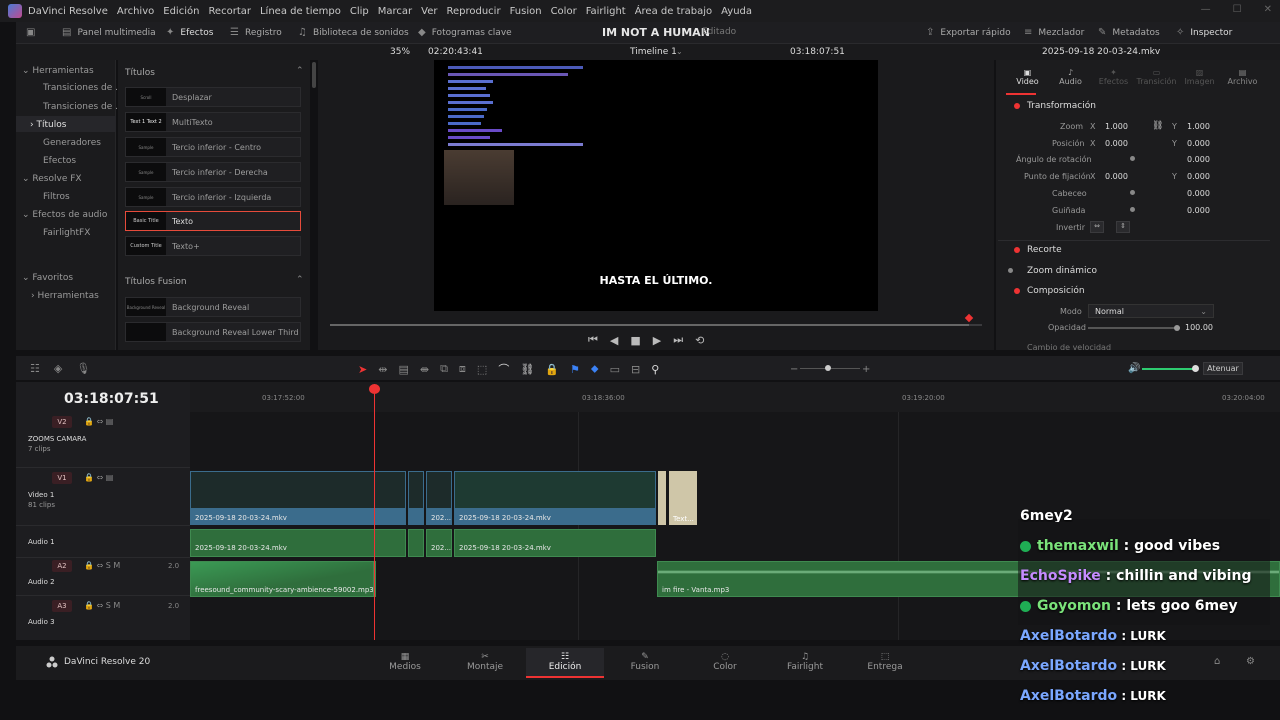 The width and height of the screenshot is (1280, 720). What do you see at coordinates (56, 197) in the screenshot?
I see `category-filtros: Filtros` at bounding box center [56, 197].